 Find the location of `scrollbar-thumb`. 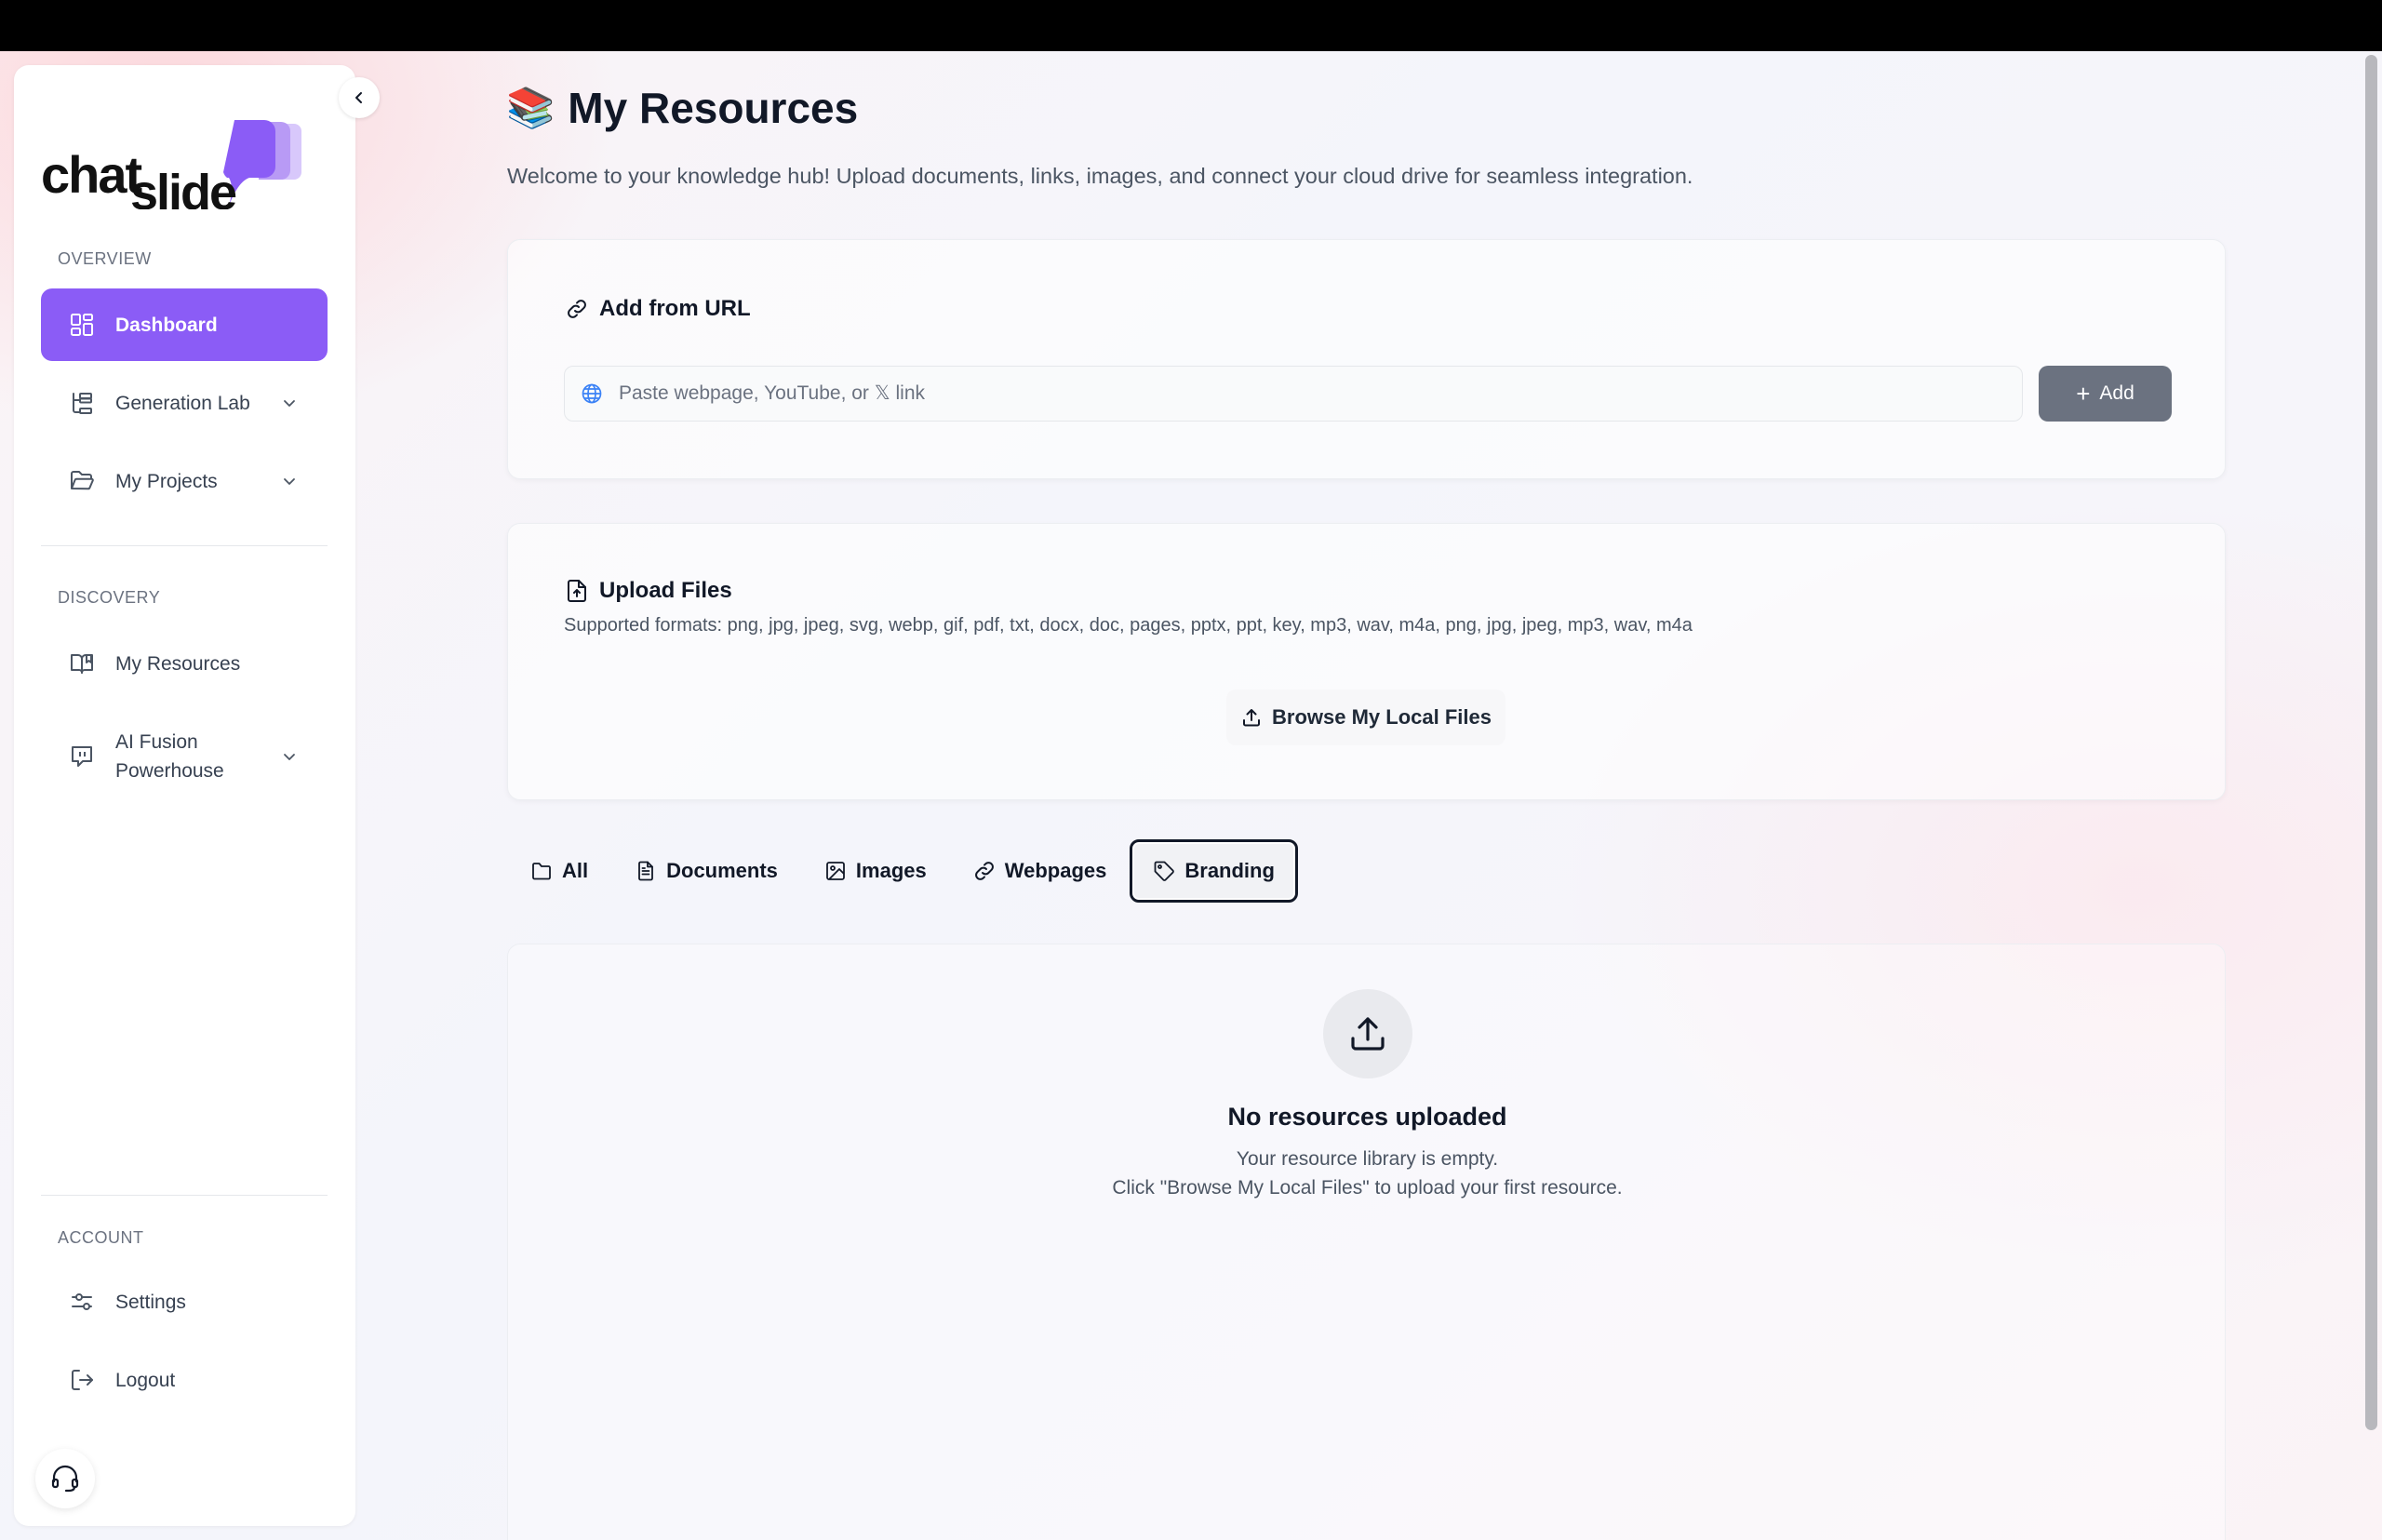

scrollbar-thumb is located at coordinates (2371, 742).